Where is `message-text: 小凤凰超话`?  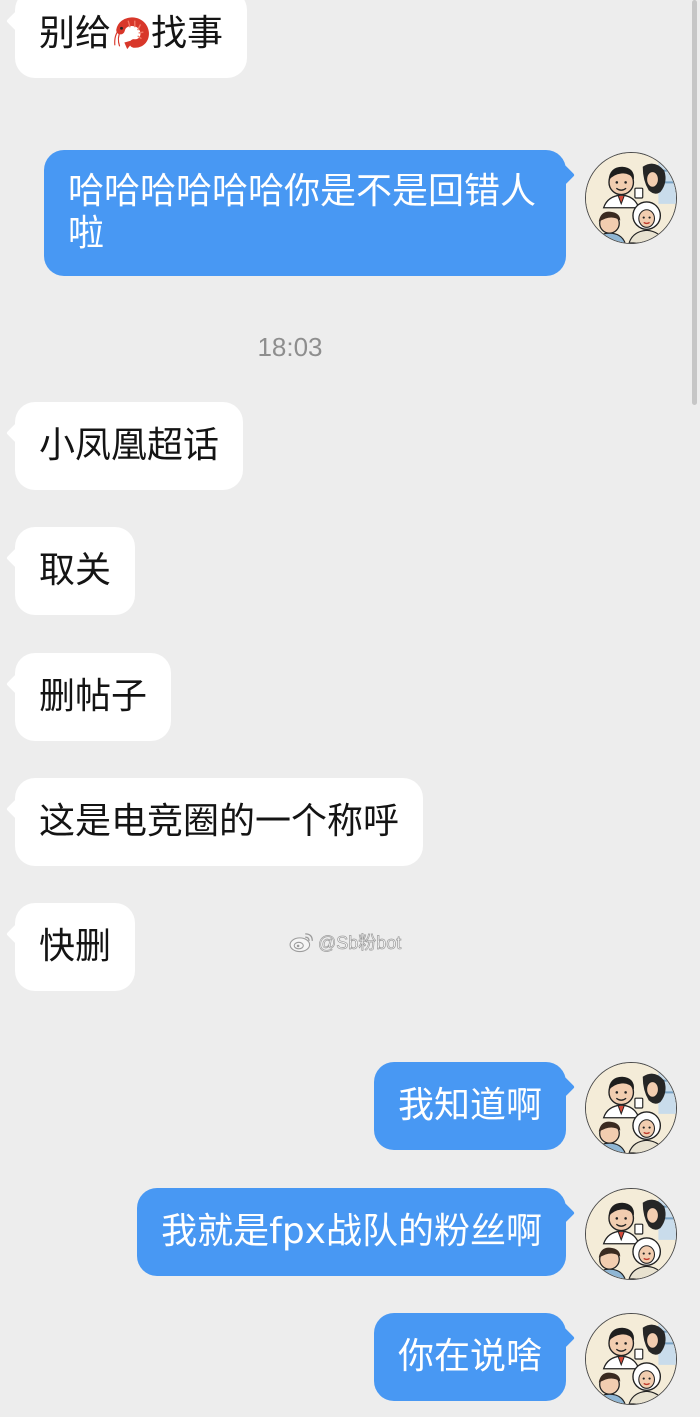 message-text: 小凤凰超话 is located at coordinates (129, 445).